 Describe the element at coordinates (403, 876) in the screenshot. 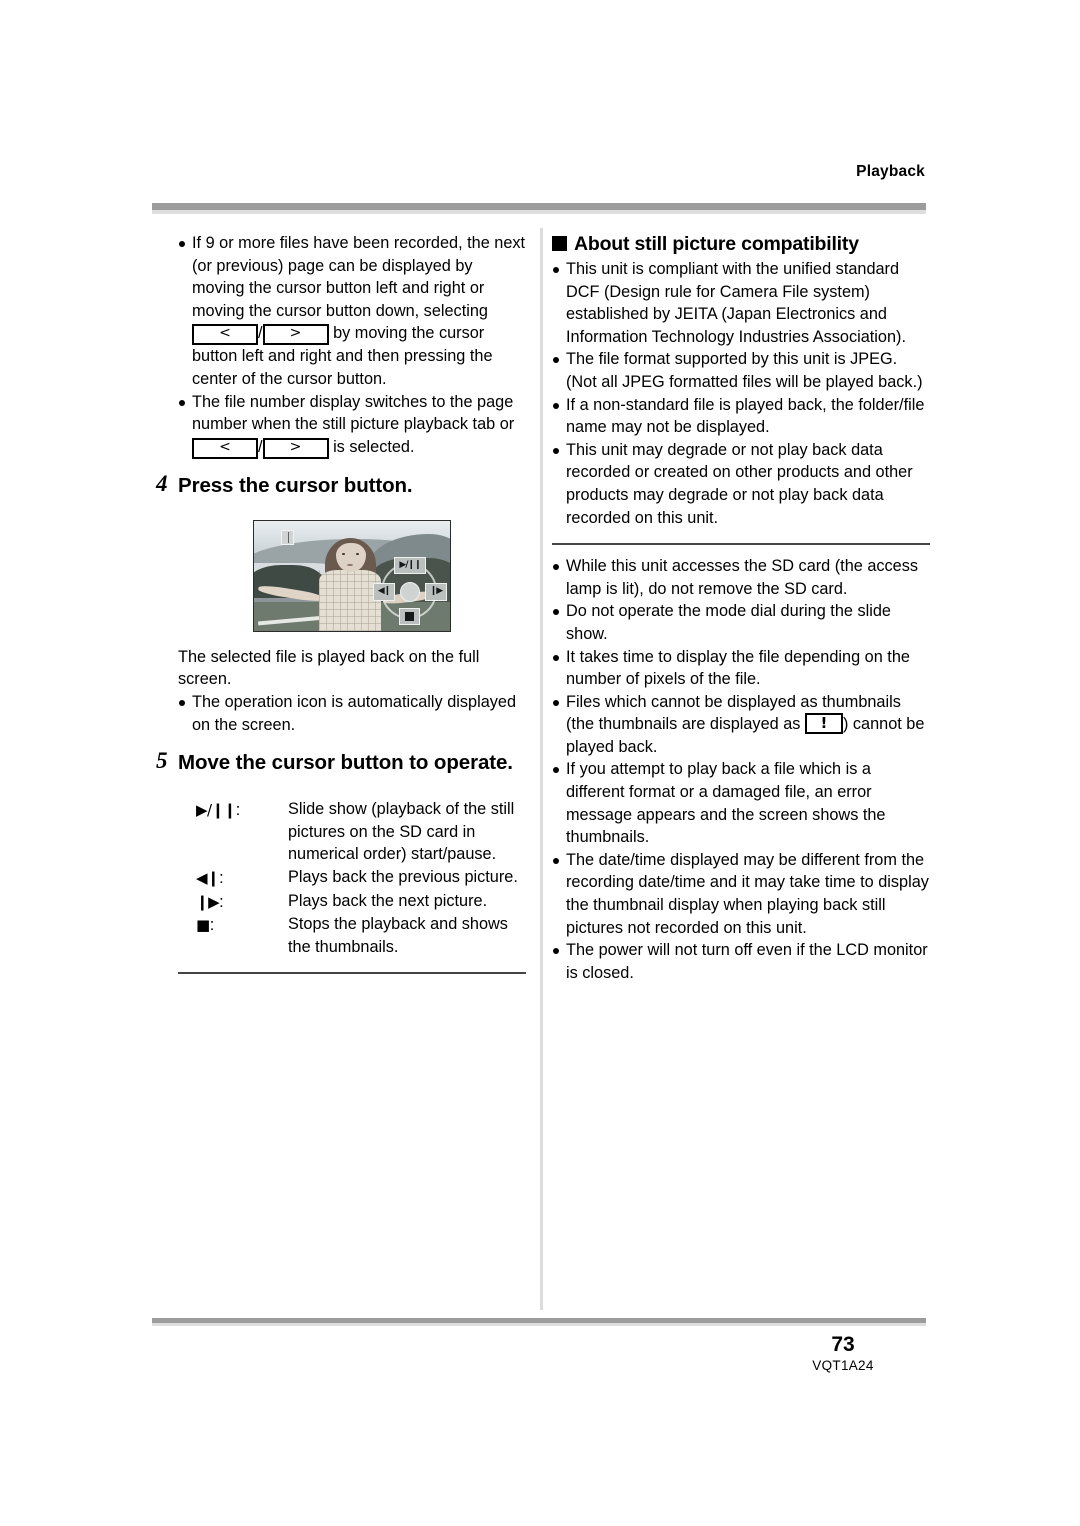

I see `legend-description: Plays back the previous picture.` at that location.